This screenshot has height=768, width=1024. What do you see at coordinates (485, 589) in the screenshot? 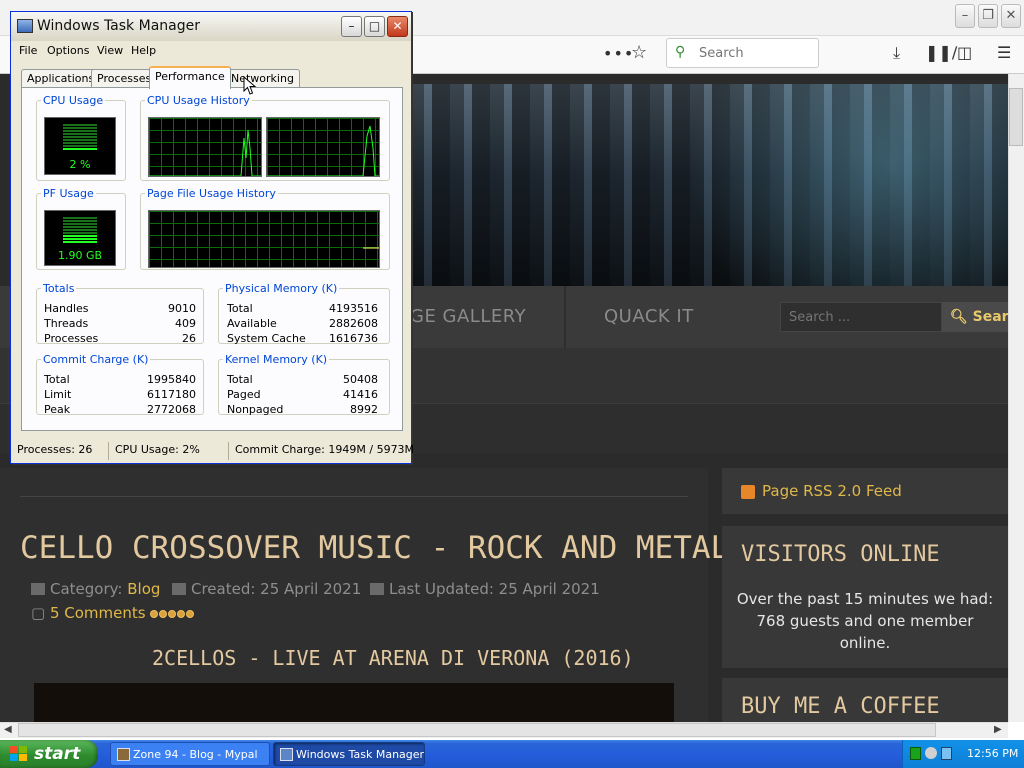
I see `article-updated: Last Updated: 25 April 2021` at bounding box center [485, 589].